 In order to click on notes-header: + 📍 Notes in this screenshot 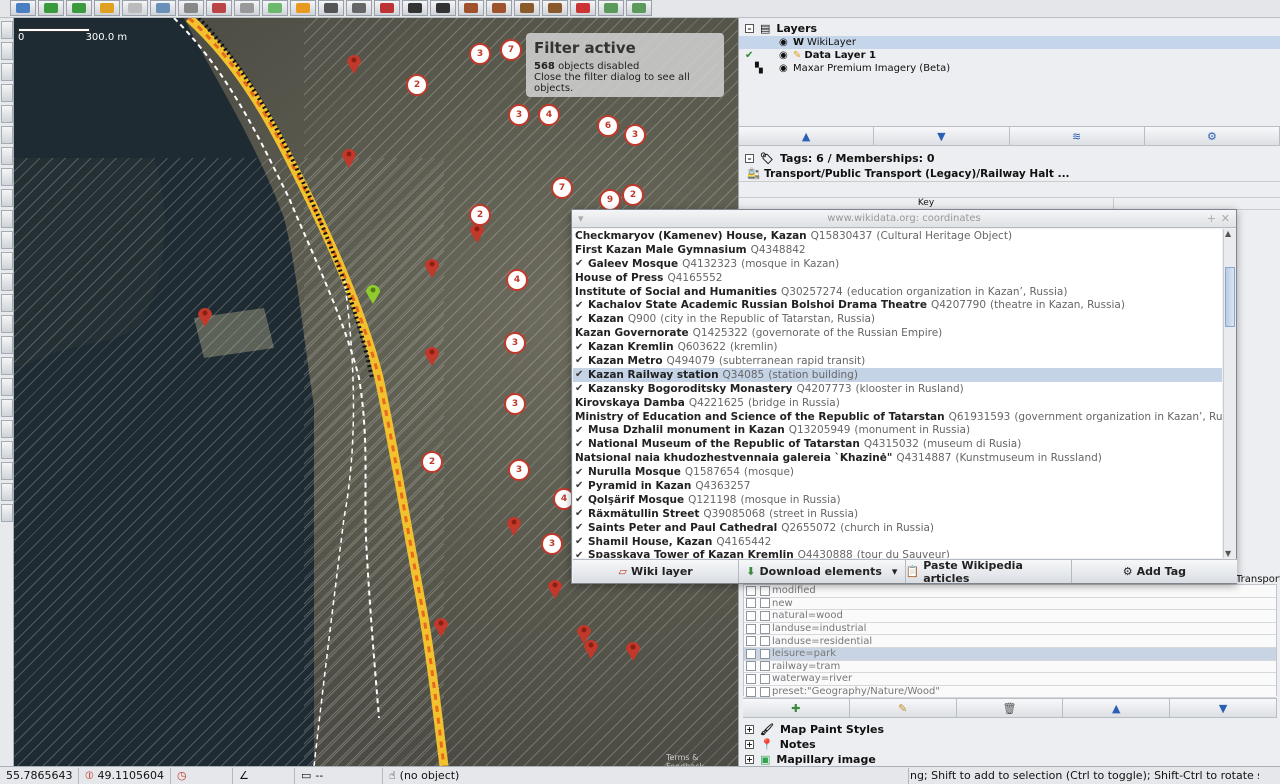, I will do `click(777, 744)`.